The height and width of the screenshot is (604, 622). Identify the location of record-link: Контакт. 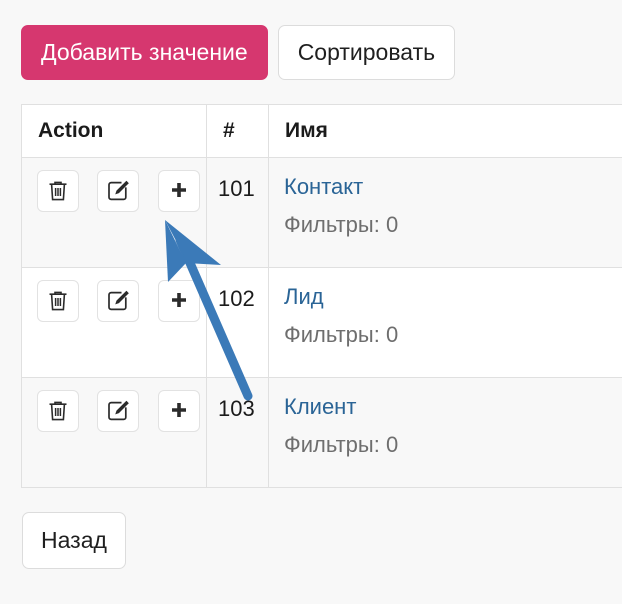
(453, 187).